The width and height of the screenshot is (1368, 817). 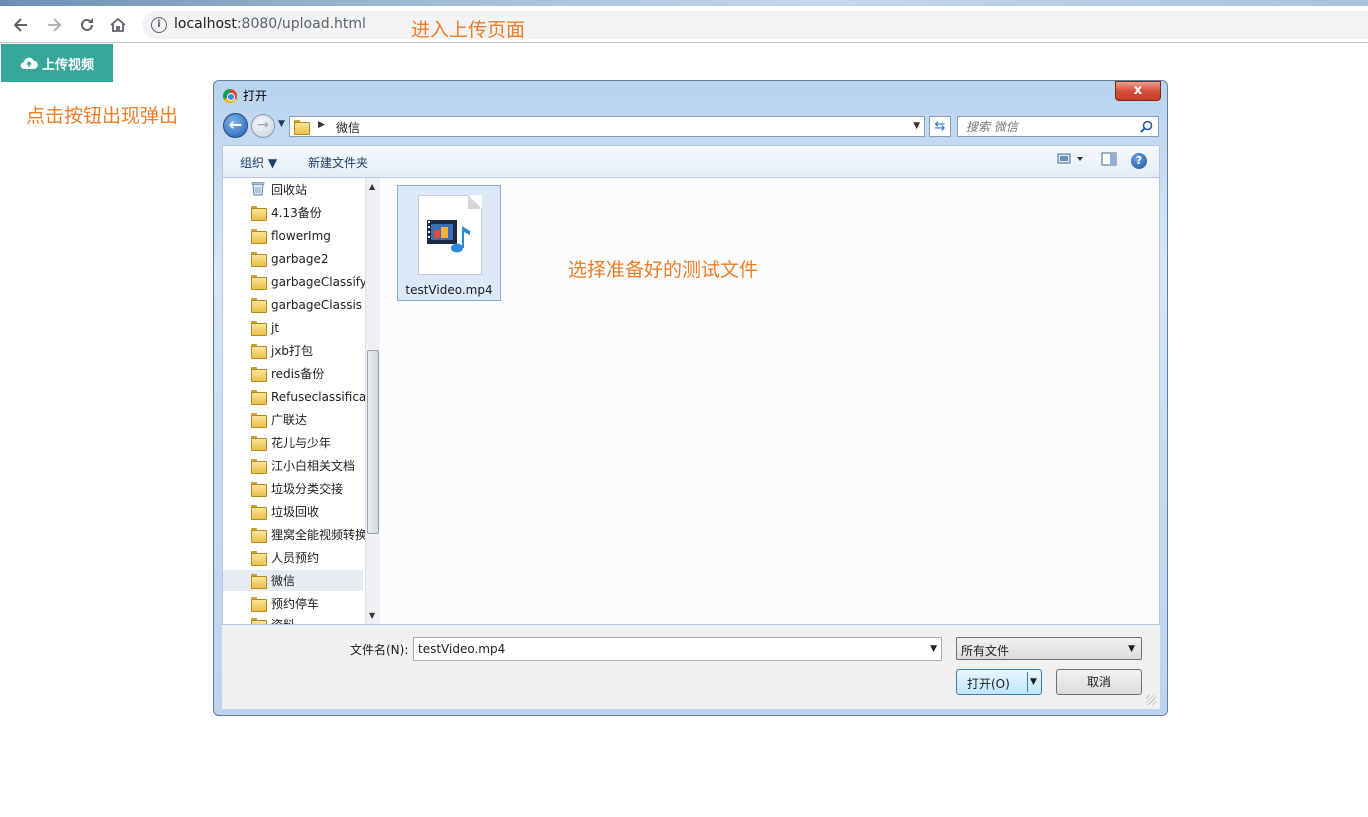 I want to click on nav-item-label: garbage2, so click(x=300, y=258).